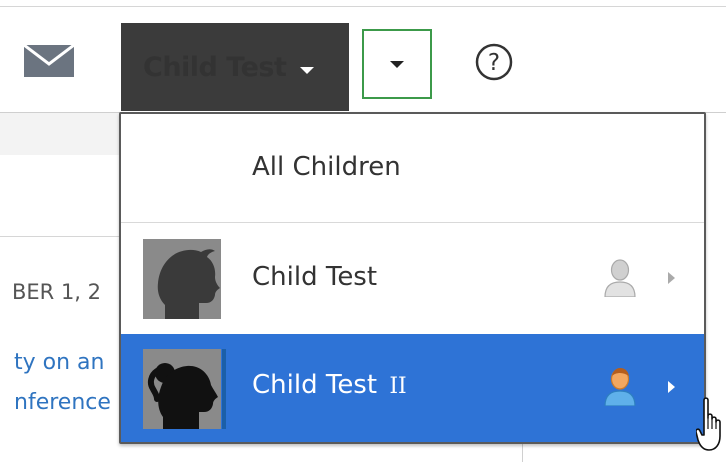 The image size is (726, 462). I want to click on person-gray-icon, so click(620, 278).